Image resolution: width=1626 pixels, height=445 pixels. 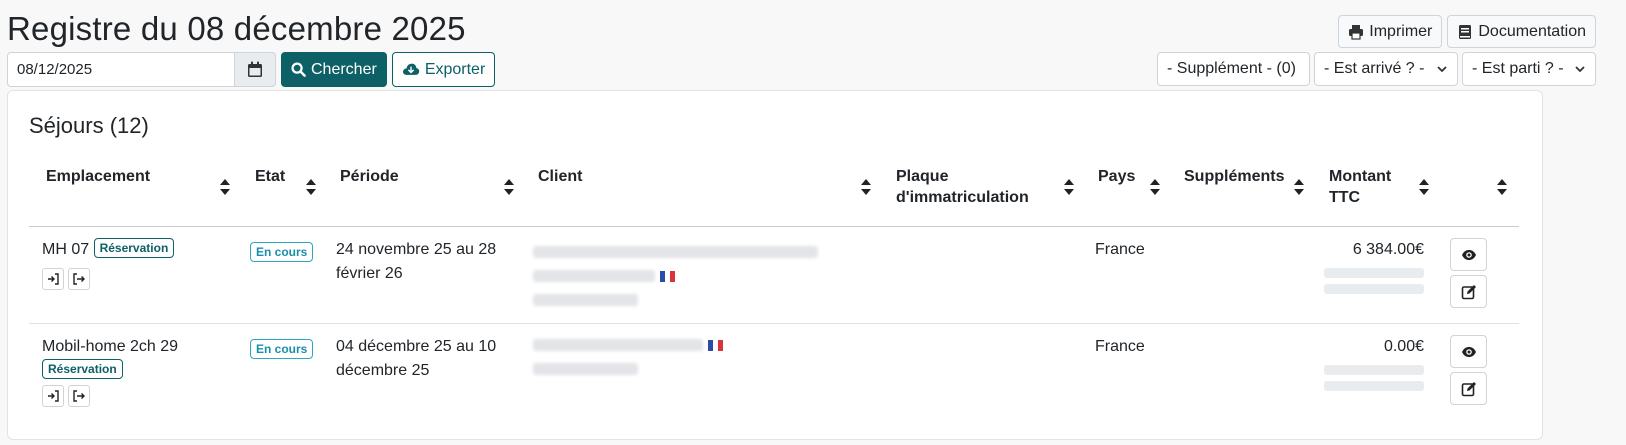 I want to click on col-plaque-line1: Plaque, so click(x=922, y=176).